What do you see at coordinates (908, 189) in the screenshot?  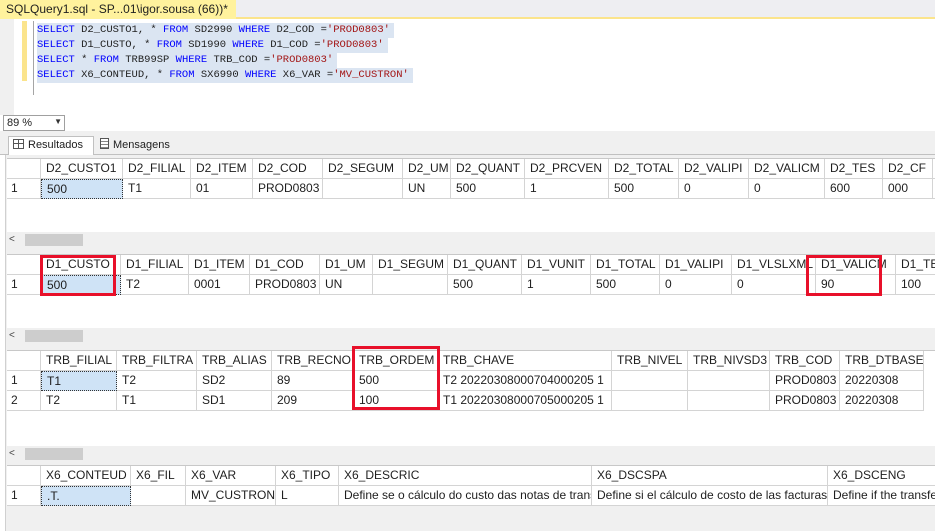 I see `table-cell: 000` at bounding box center [908, 189].